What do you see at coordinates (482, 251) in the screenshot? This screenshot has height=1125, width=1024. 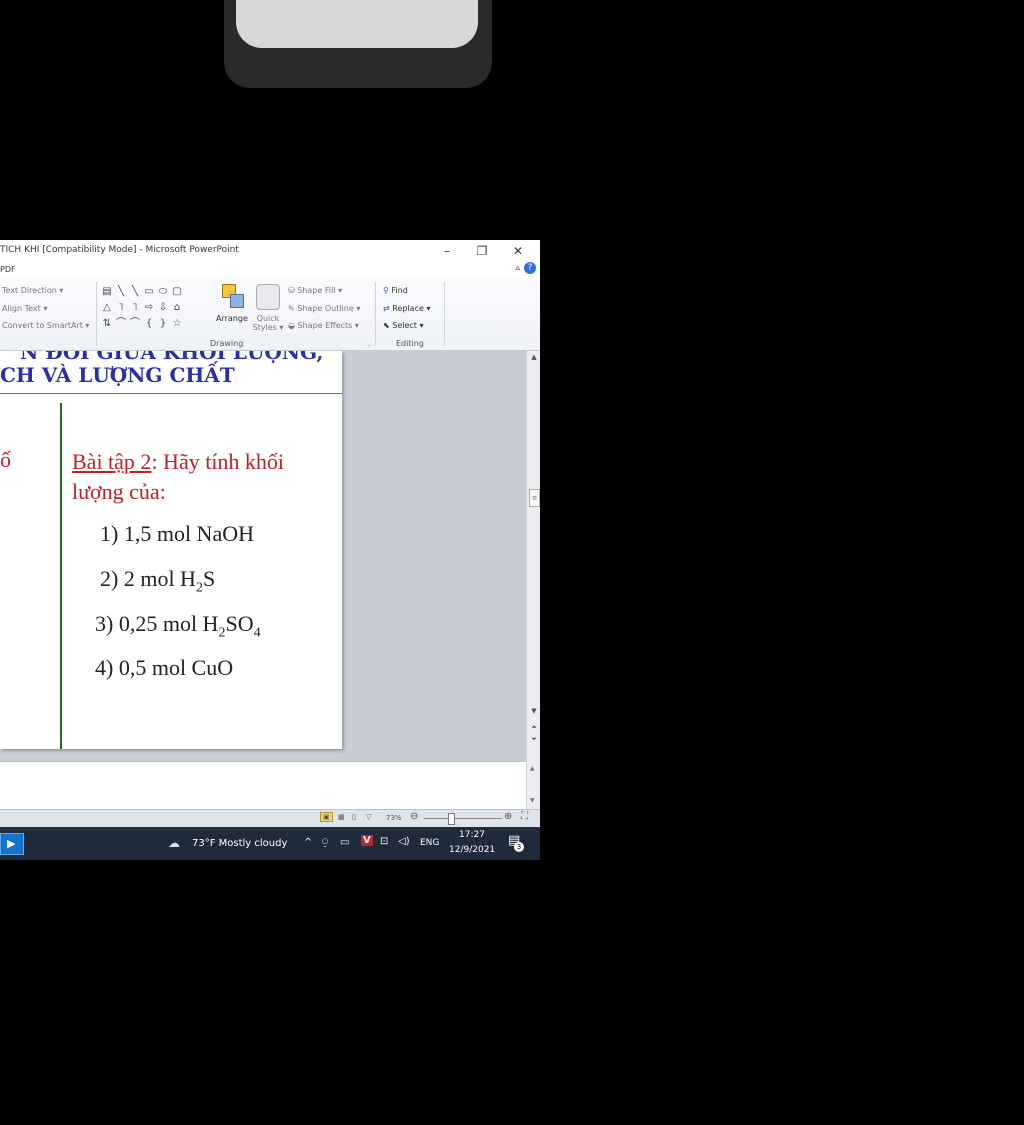 I see `restore-button: ❐` at bounding box center [482, 251].